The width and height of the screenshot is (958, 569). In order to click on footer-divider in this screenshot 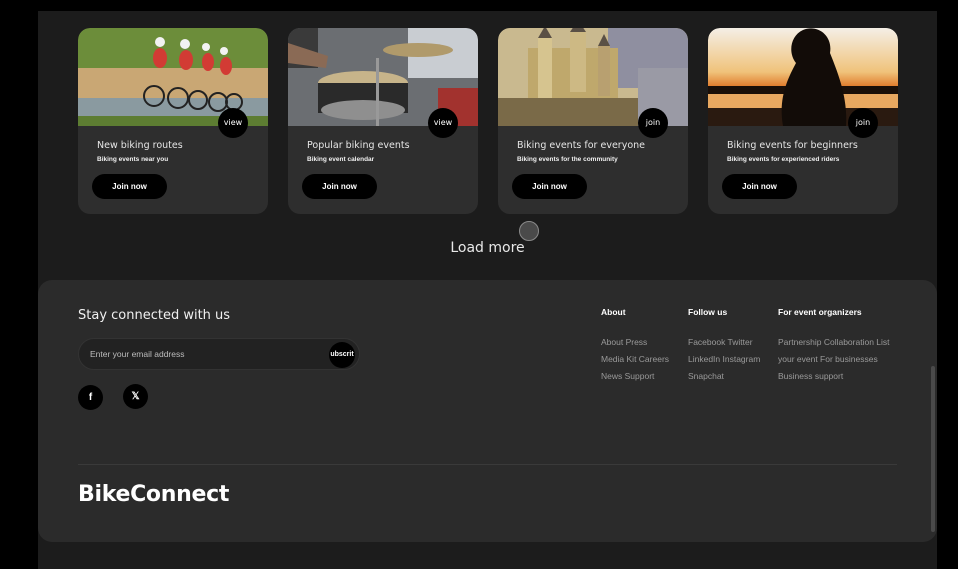, I will do `click(487, 464)`.